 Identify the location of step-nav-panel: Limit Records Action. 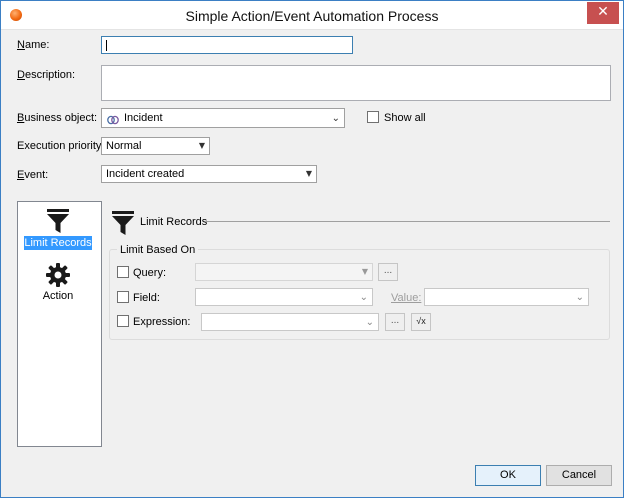
(59, 324).